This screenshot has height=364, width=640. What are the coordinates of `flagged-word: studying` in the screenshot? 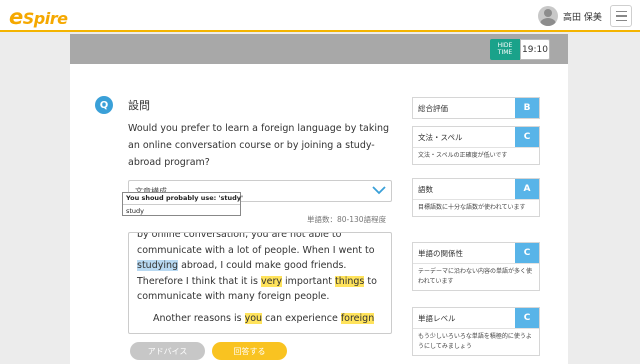 It's located at (158, 265).